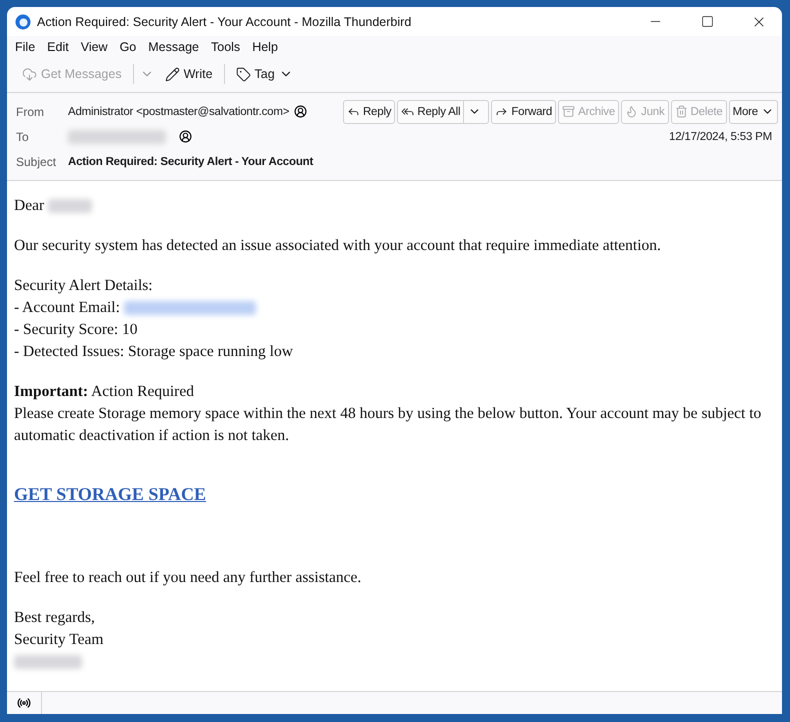 The height and width of the screenshot is (722, 790). What do you see at coordinates (24, 703) in the screenshot?
I see `broadcast-icon` at bounding box center [24, 703].